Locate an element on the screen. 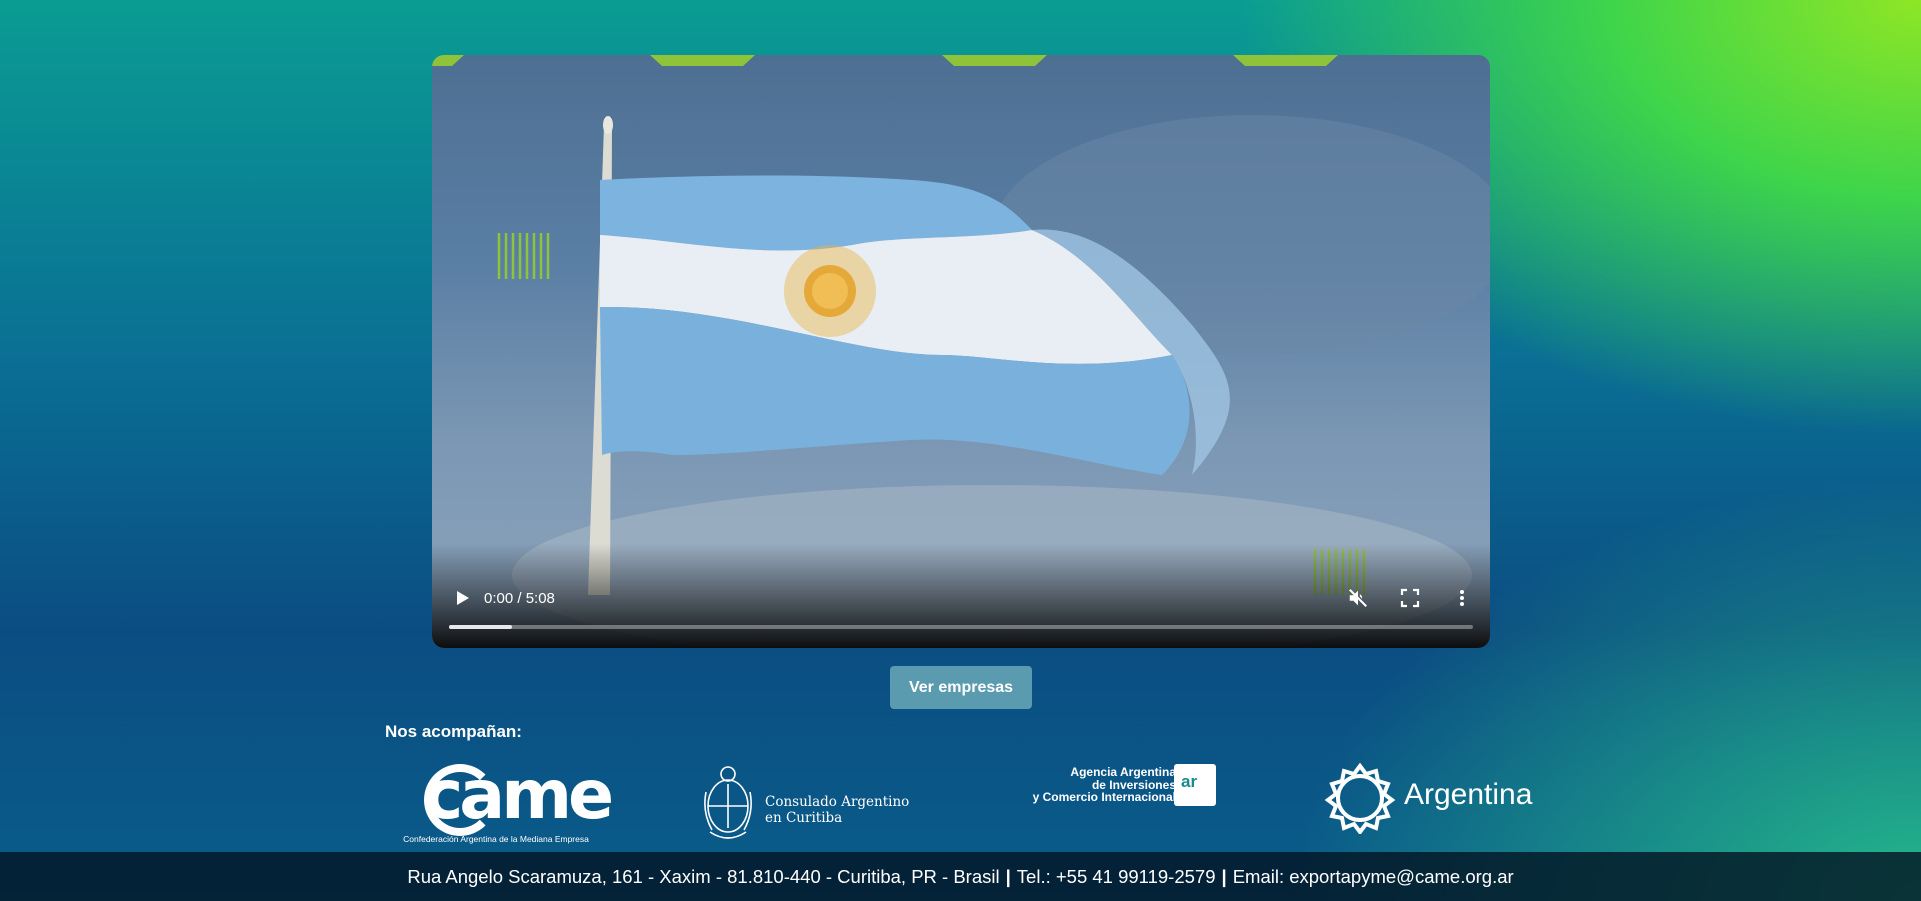 This screenshot has width=1921, height=901. argentina-wordmark: Argentina is located at coordinates (1468, 794).